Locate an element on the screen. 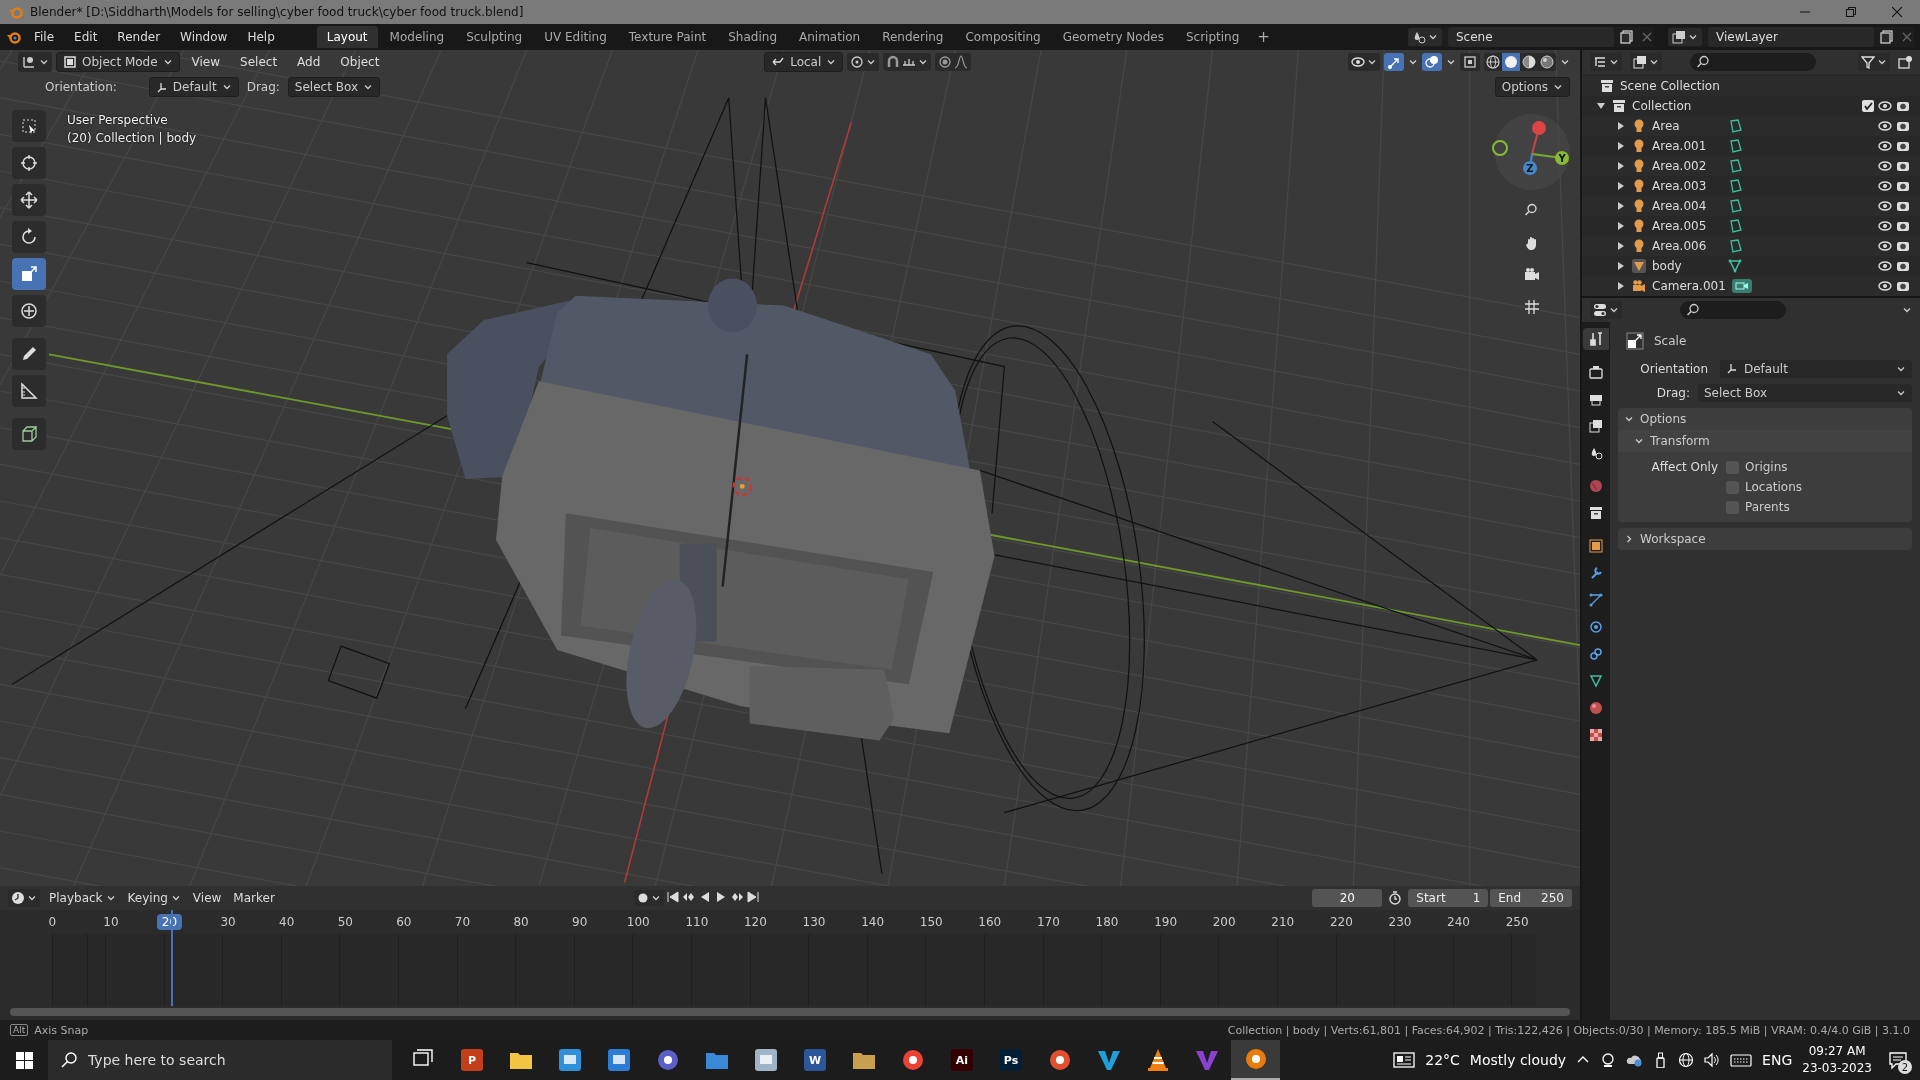 The image size is (1920, 1080). search-field: Type here to search is located at coordinates (220, 1060).